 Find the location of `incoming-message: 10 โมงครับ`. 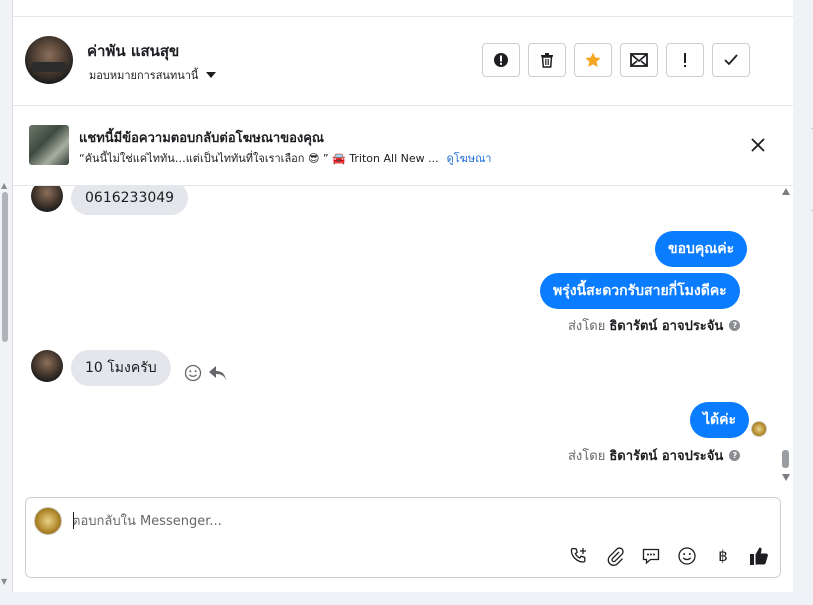

incoming-message: 10 โมงครับ is located at coordinates (121, 368).